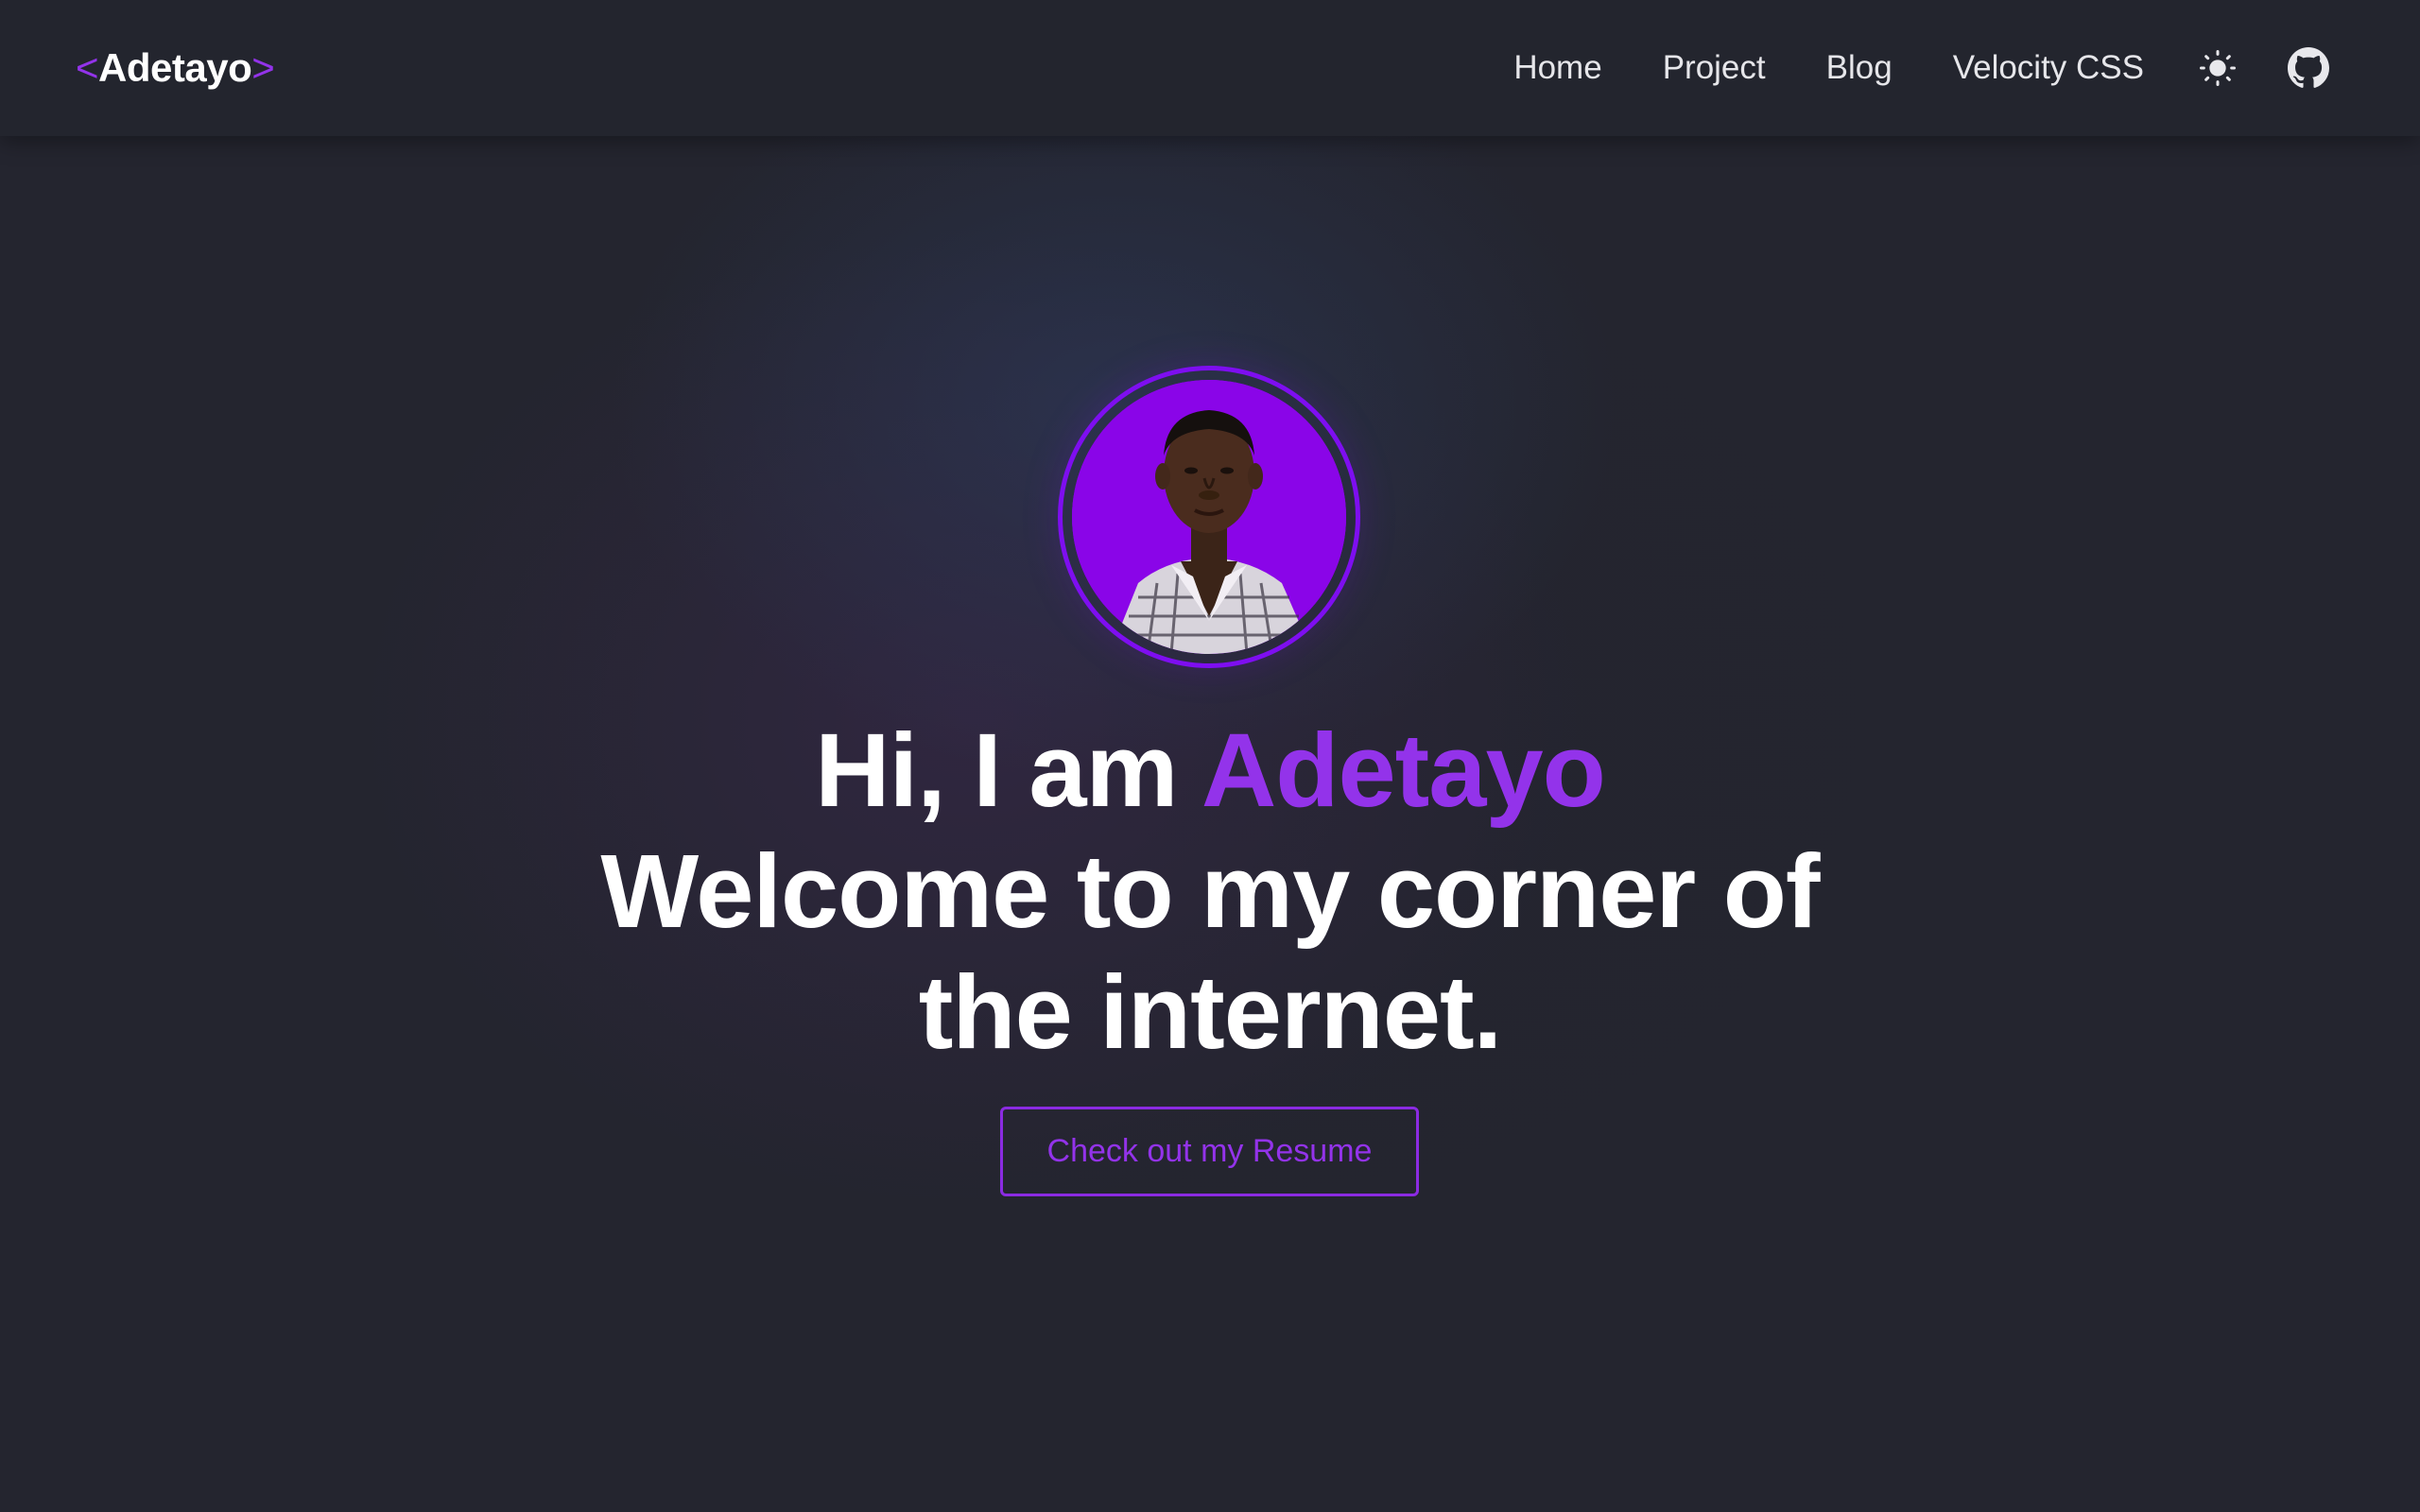 The width and height of the screenshot is (2420, 1512). I want to click on profile-photo, so click(1209, 517).